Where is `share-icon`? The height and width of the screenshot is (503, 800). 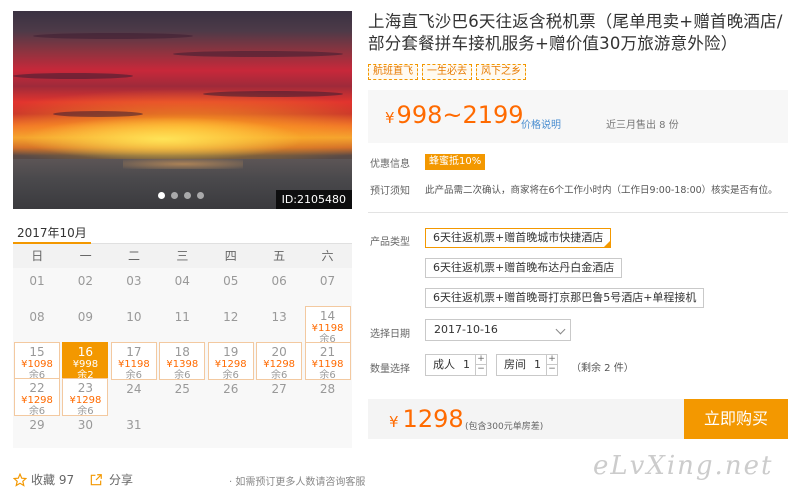
share-icon is located at coordinates (96, 479).